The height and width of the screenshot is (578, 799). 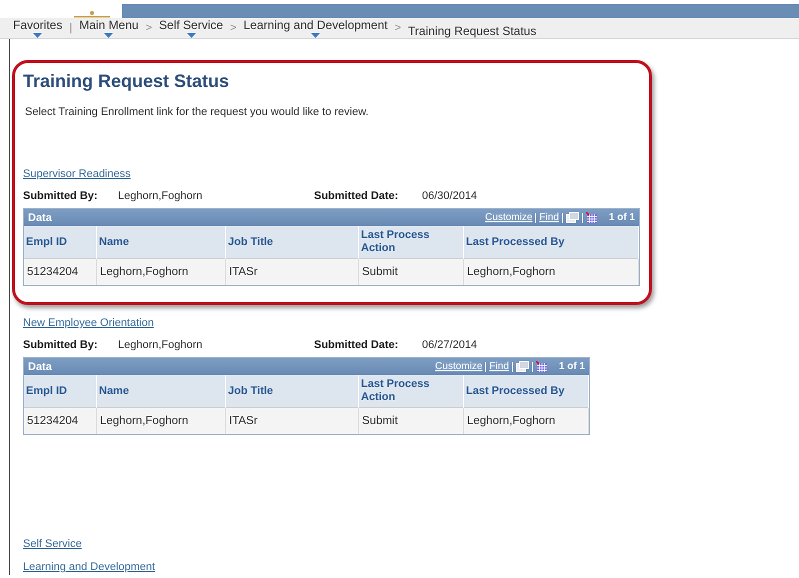 What do you see at coordinates (37, 25) in the screenshot?
I see `breadcrumb-link: Favorites` at bounding box center [37, 25].